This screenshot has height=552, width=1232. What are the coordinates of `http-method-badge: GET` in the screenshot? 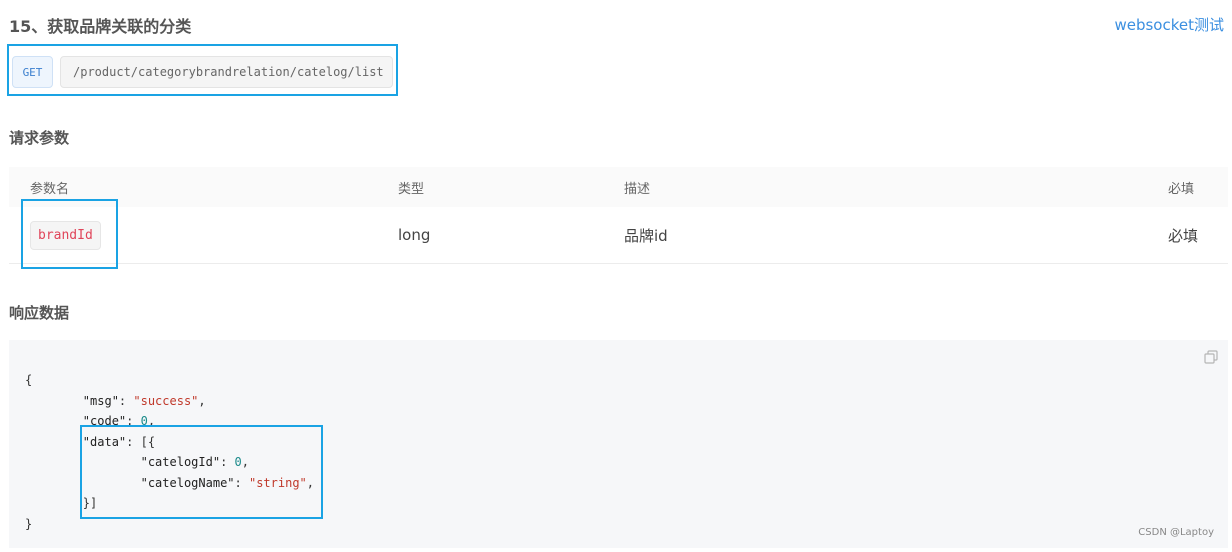 It's located at (32, 72).